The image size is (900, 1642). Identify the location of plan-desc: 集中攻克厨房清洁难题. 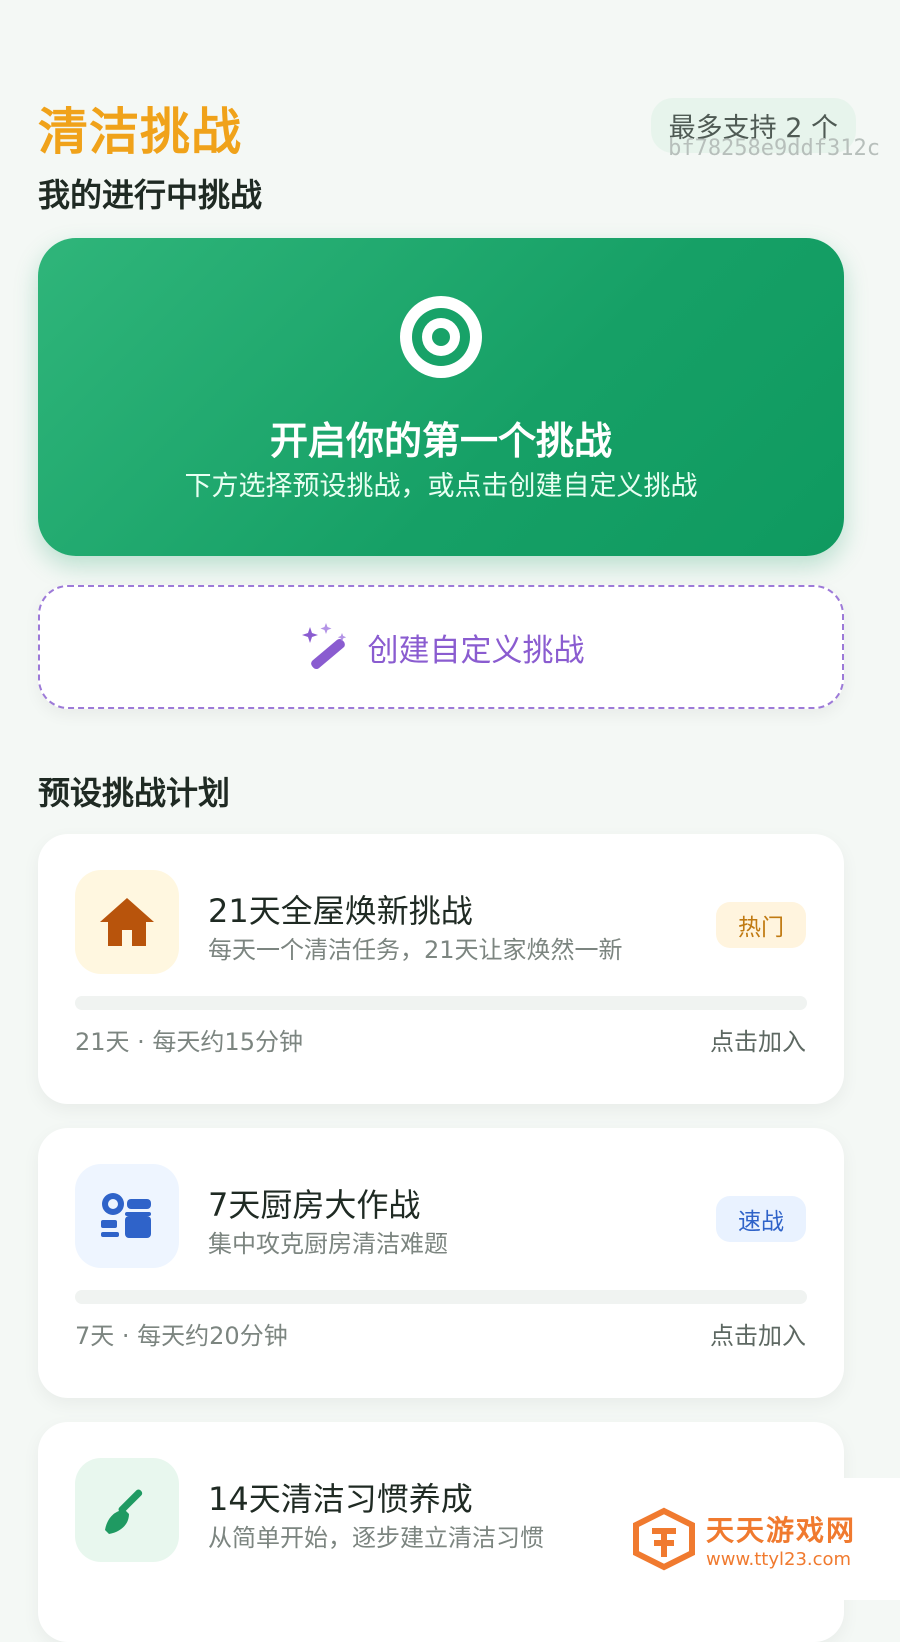
(328, 1244).